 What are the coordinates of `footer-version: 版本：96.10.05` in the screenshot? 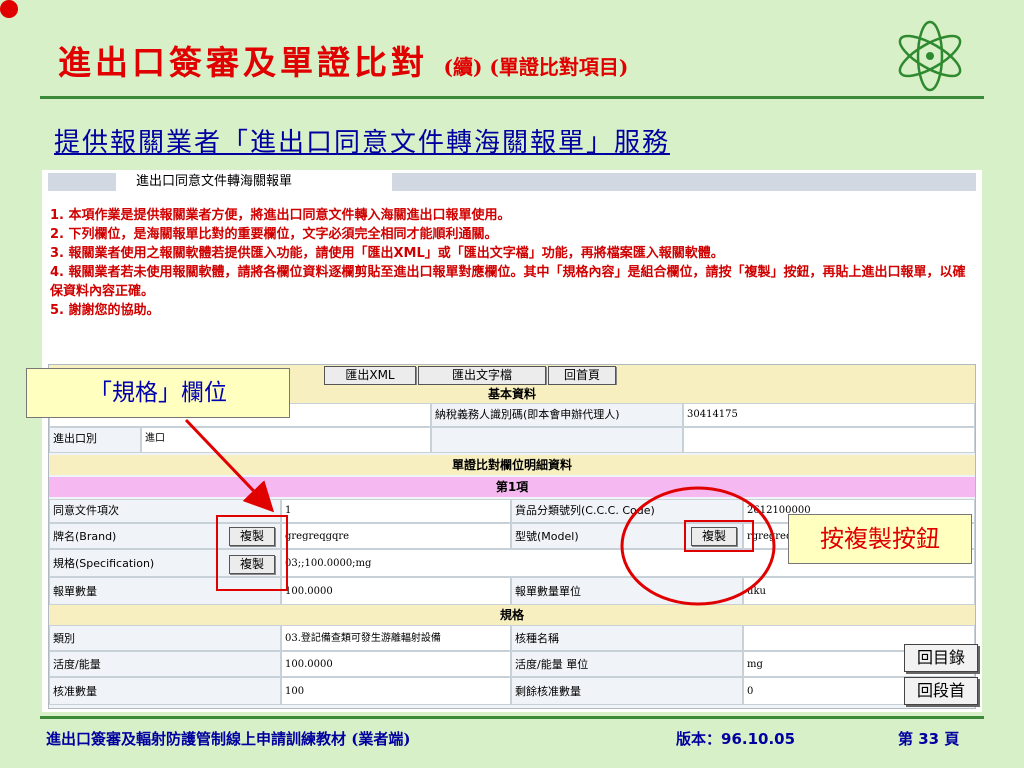 It's located at (735, 738).